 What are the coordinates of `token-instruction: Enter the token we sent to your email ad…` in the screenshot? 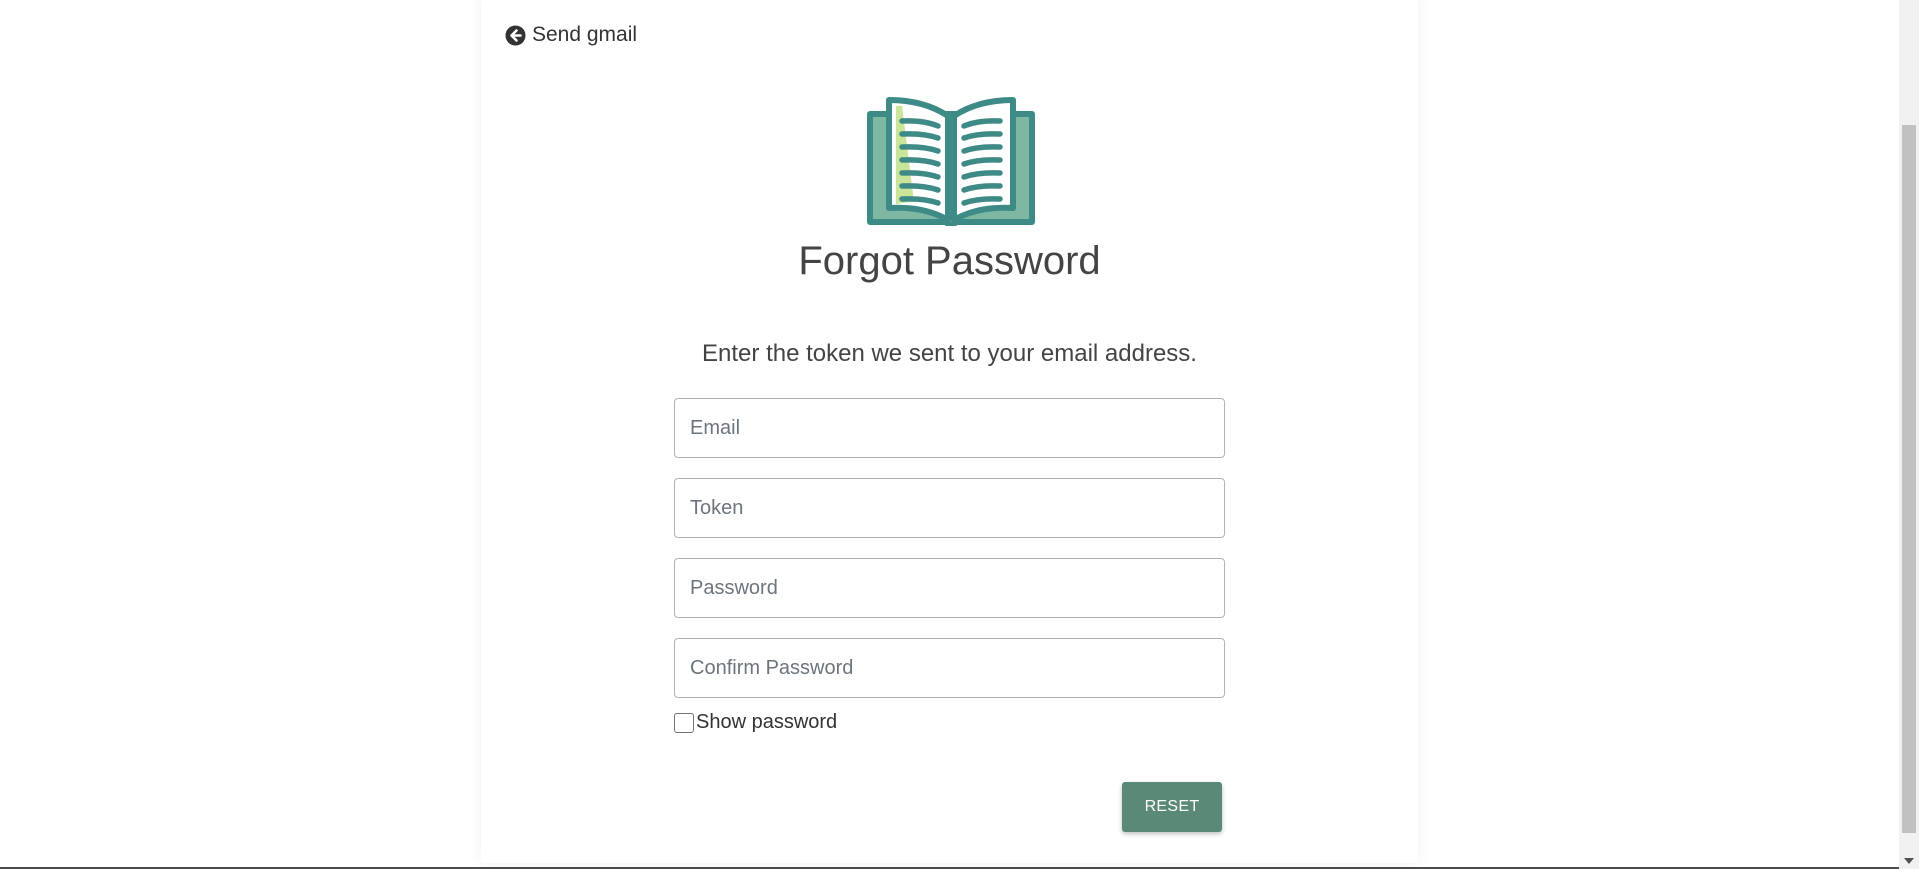 It's located at (949, 353).